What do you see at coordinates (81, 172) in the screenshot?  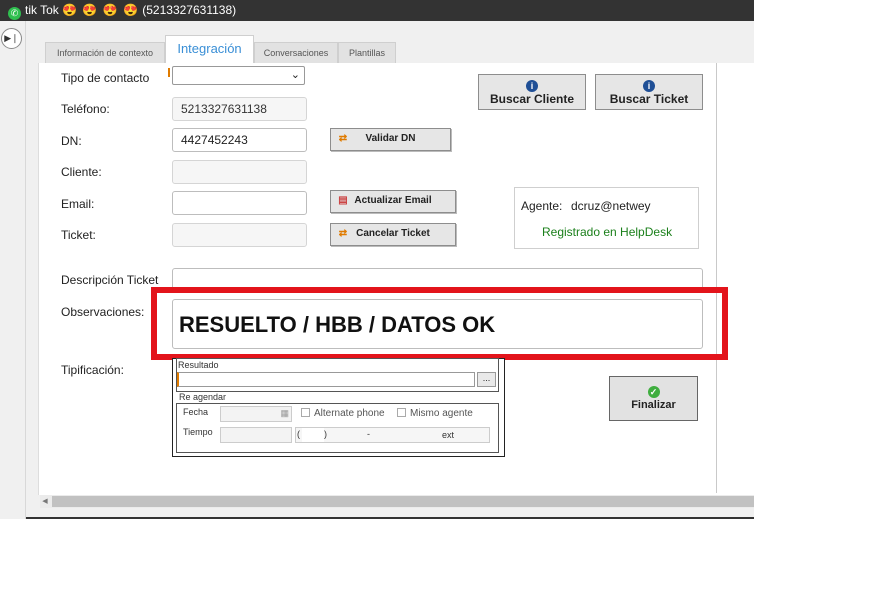 I see `cliente-label: Cliente:` at bounding box center [81, 172].